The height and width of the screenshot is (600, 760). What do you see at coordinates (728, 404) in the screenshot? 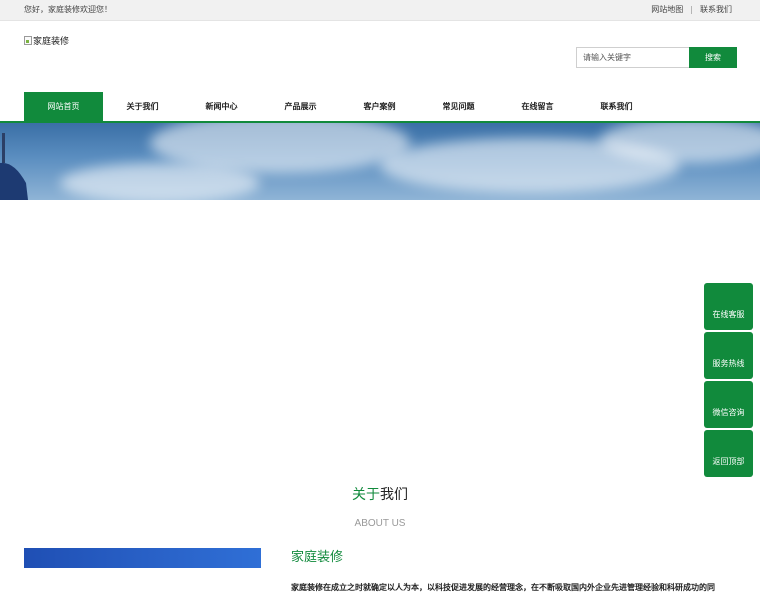
I see `wechat-consult-button: 微信咨询` at bounding box center [728, 404].